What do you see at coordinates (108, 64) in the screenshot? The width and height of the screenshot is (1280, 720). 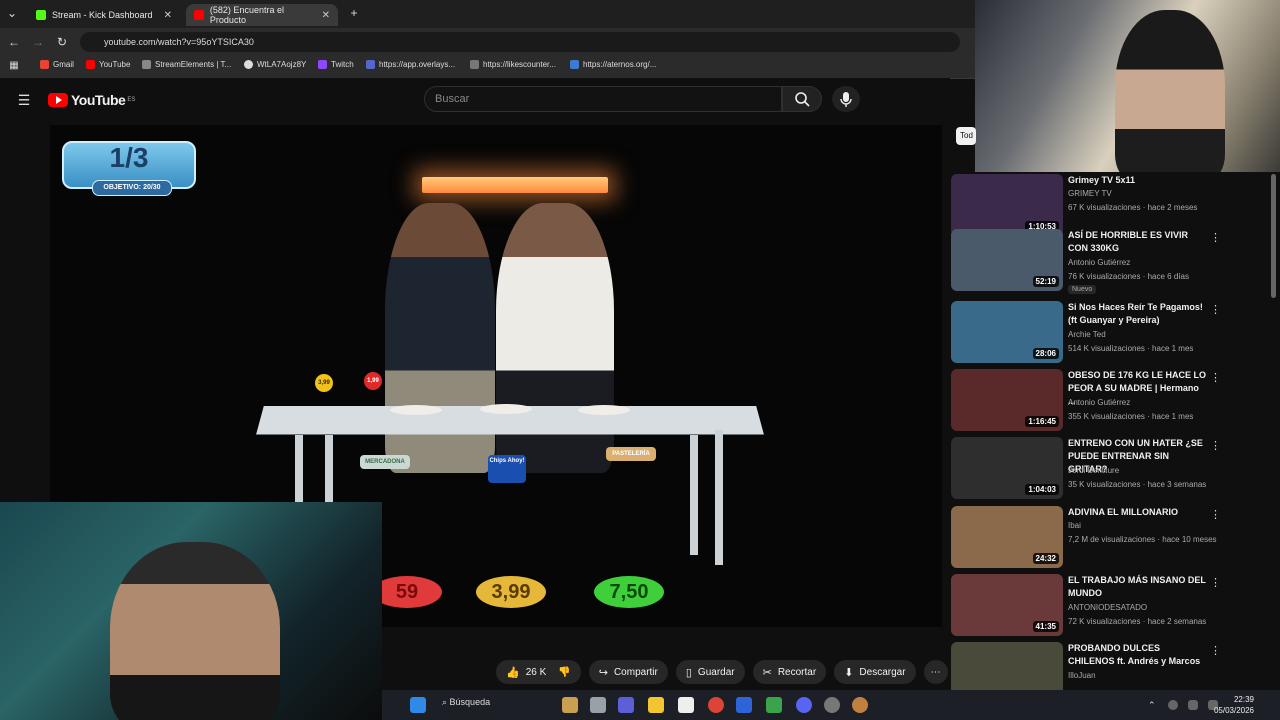 I see `bookmark-youtube: YouTube` at bounding box center [108, 64].